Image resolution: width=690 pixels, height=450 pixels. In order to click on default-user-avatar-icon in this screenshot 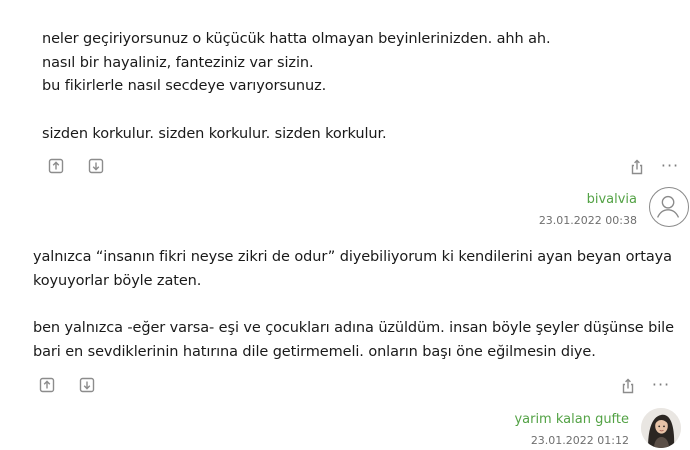, I will do `click(668, 206)`.